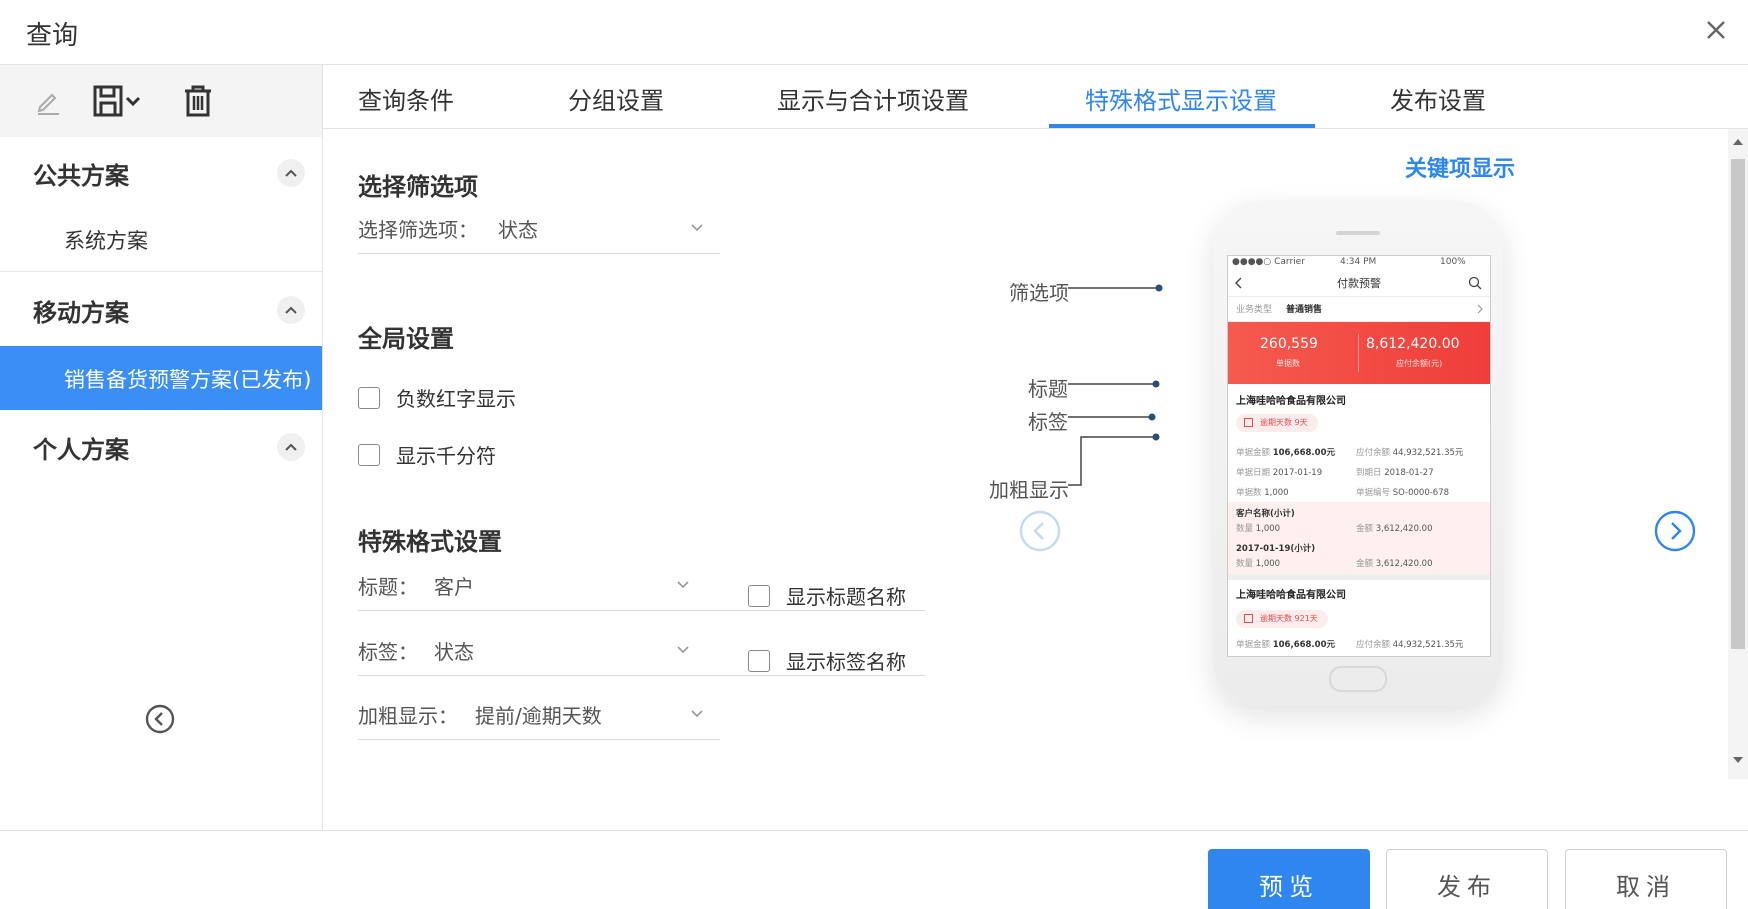 This screenshot has height=909, width=1748. I want to click on kv-value: 3,612,420.00, so click(1404, 564).